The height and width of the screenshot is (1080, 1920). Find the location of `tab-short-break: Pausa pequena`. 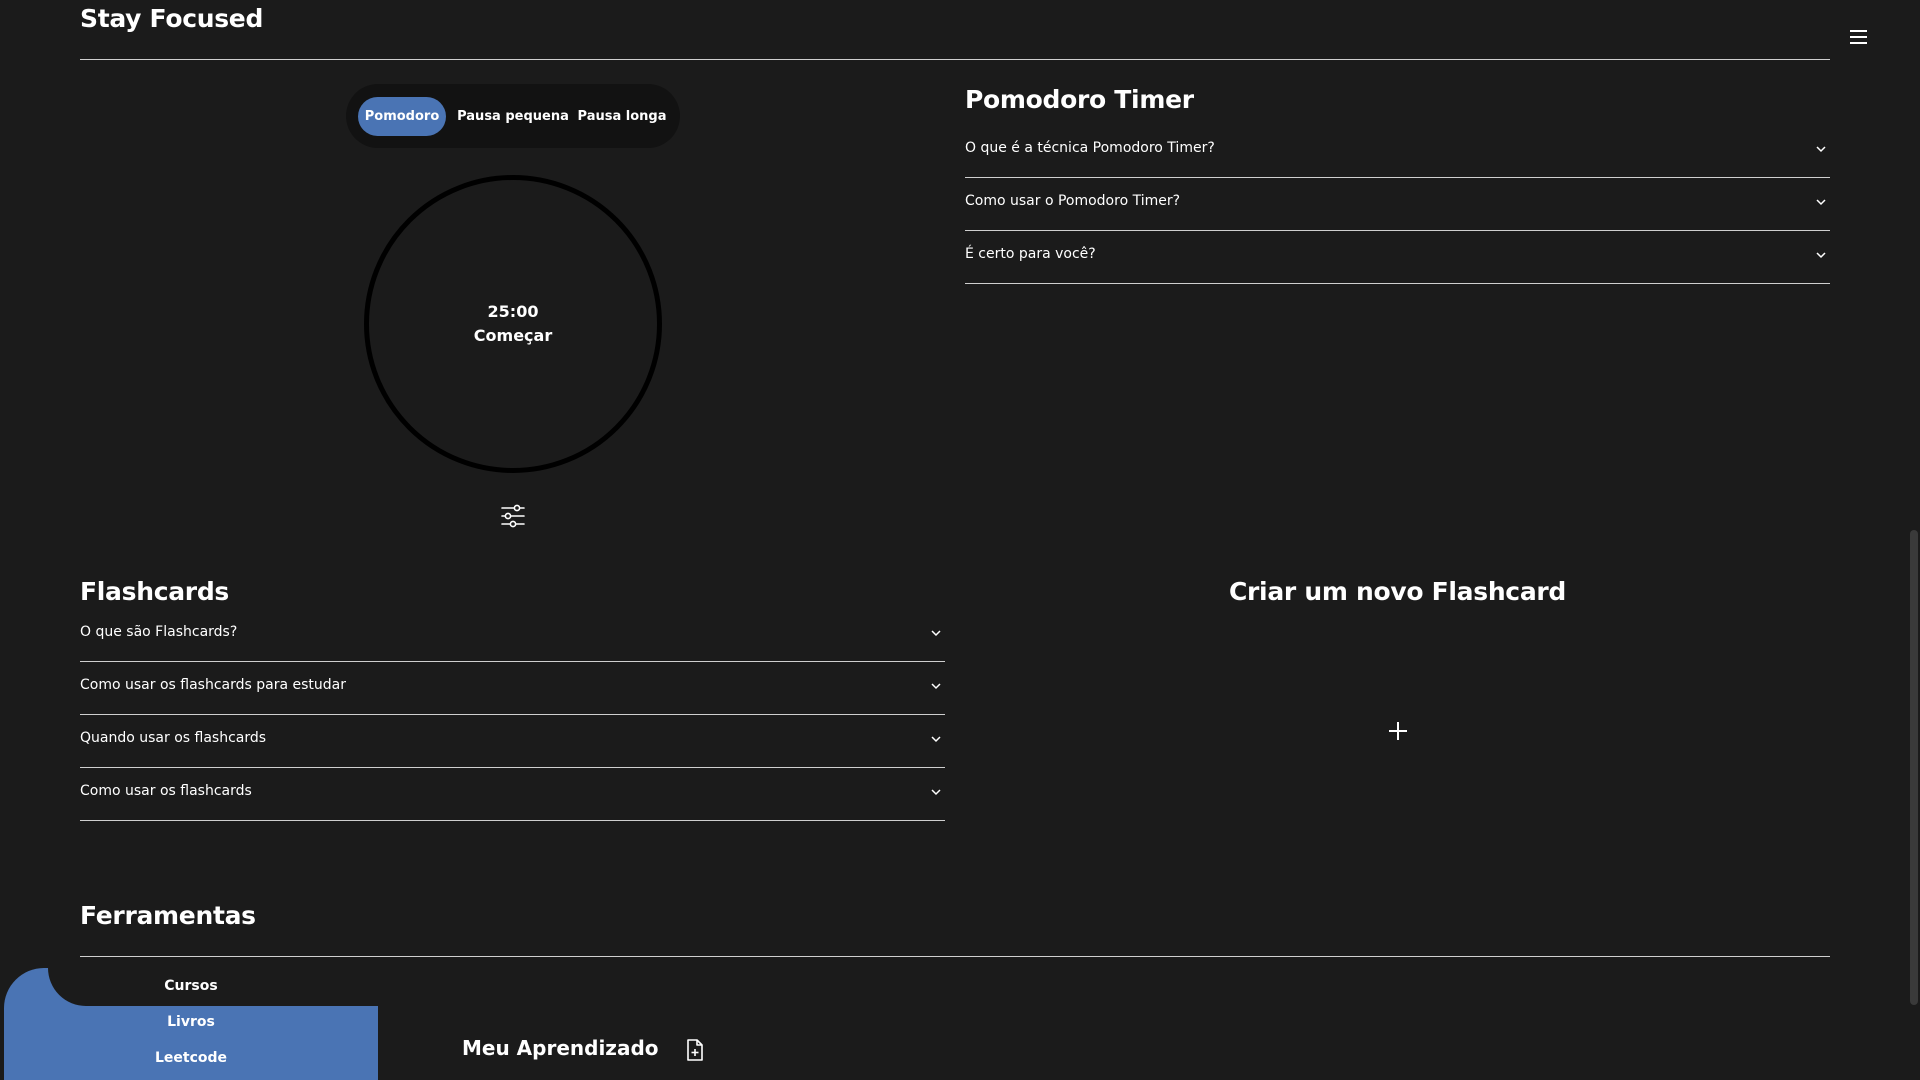

tab-short-break: Pausa pequena is located at coordinates (513, 116).